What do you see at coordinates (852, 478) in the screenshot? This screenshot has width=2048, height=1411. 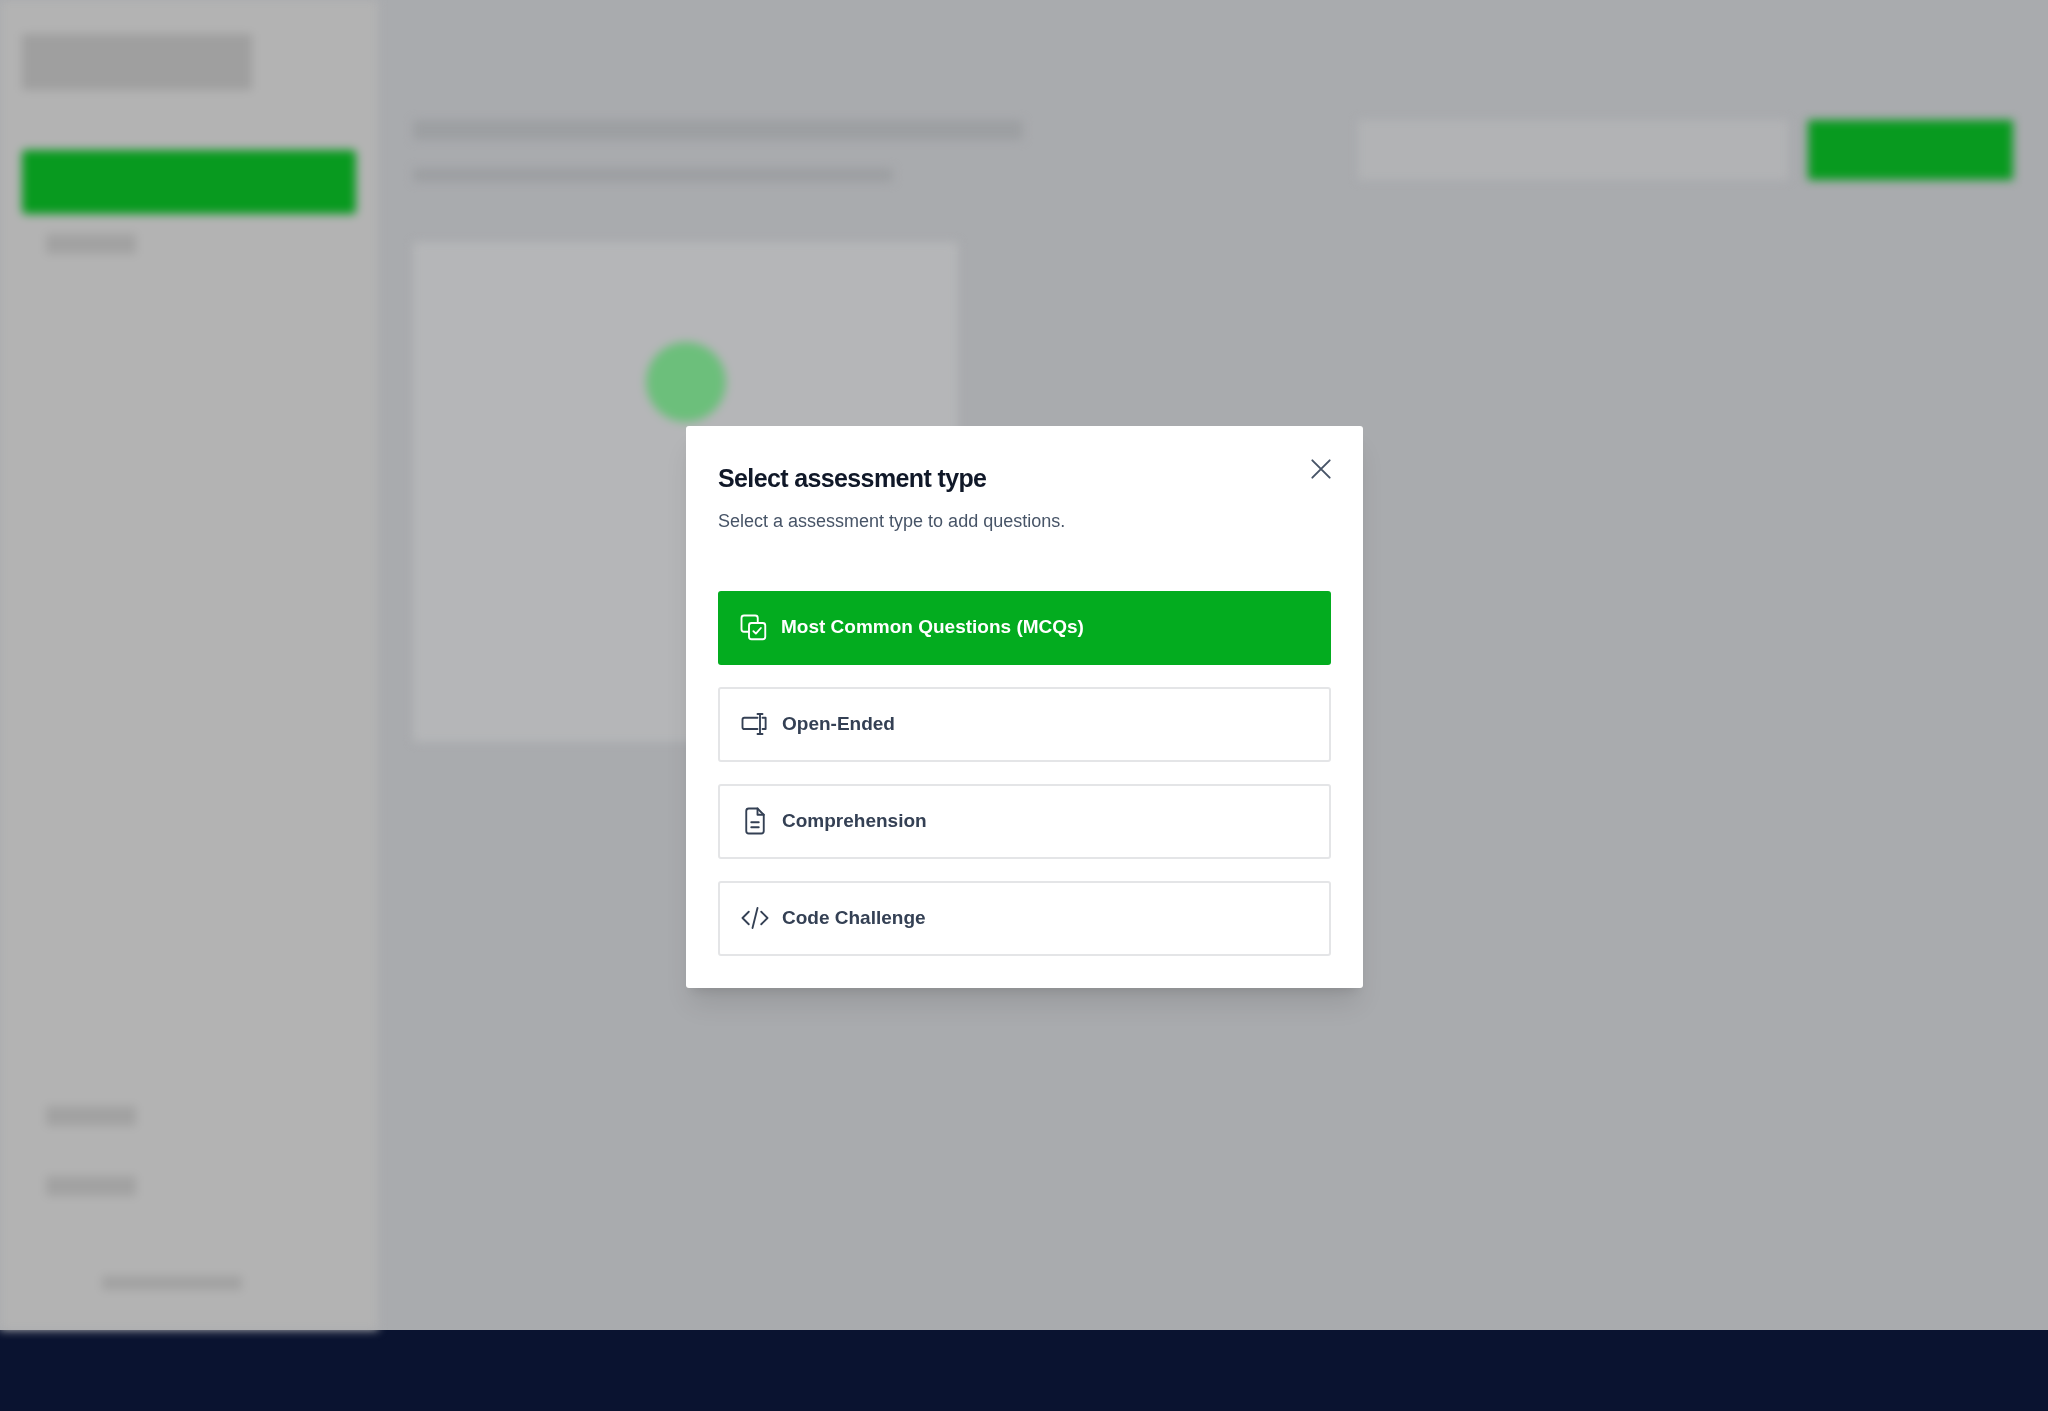 I see `dialog-title: Select assessment type` at bounding box center [852, 478].